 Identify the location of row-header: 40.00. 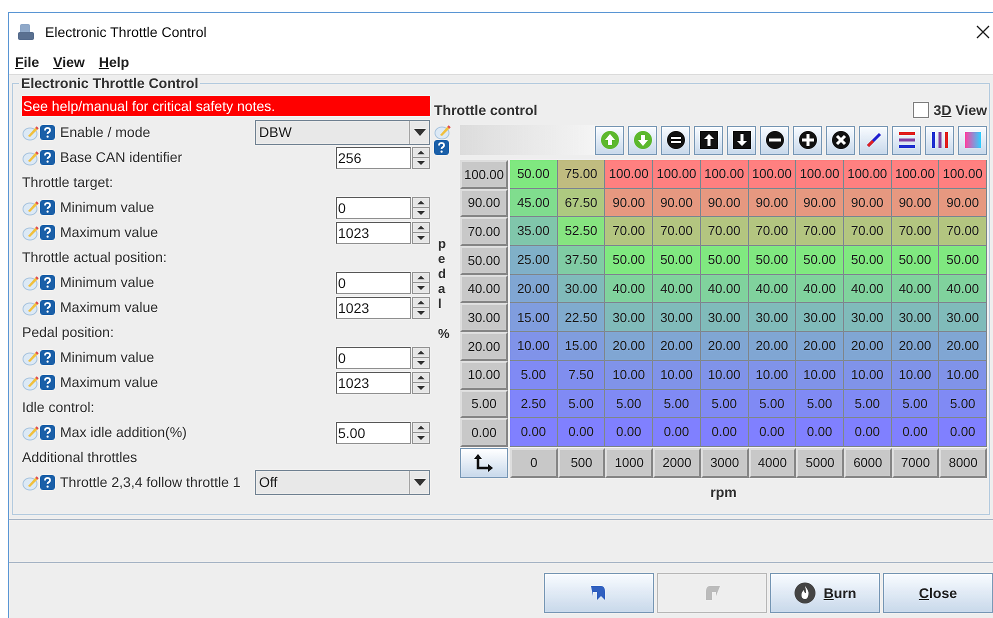
(484, 289).